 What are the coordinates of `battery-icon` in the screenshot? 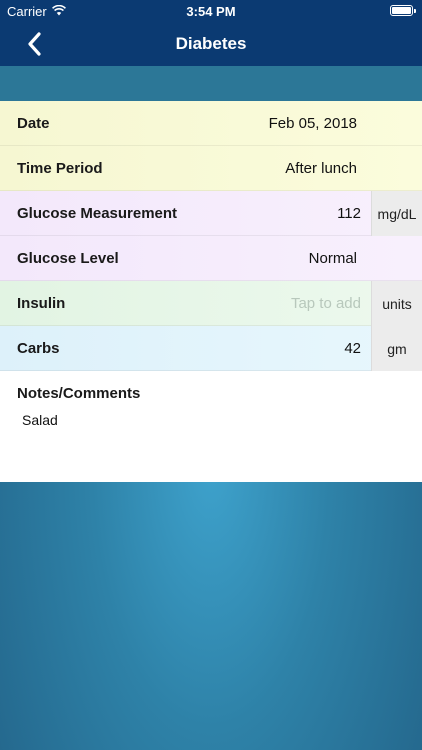 It's located at (403, 10).